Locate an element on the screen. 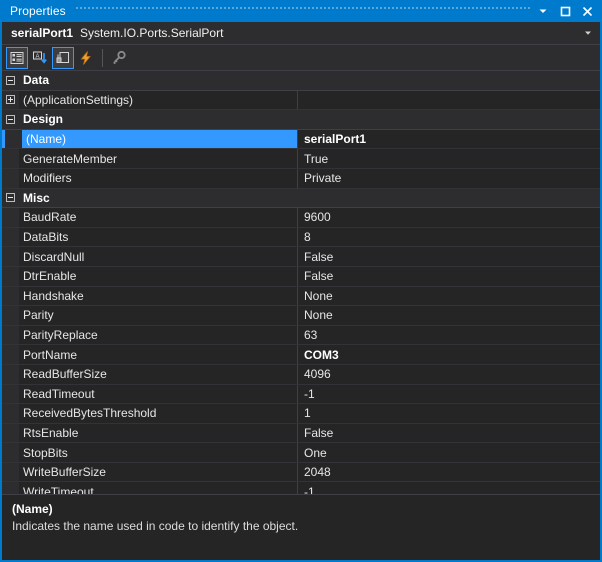  property-row: PortName COM3 is located at coordinates (301, 355).